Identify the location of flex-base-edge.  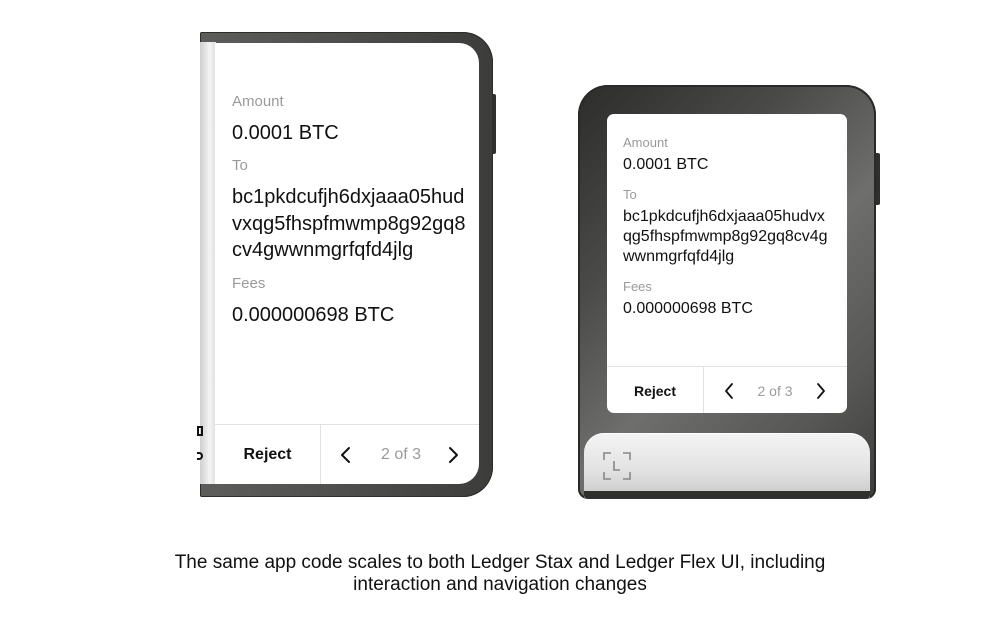
(727, 495).